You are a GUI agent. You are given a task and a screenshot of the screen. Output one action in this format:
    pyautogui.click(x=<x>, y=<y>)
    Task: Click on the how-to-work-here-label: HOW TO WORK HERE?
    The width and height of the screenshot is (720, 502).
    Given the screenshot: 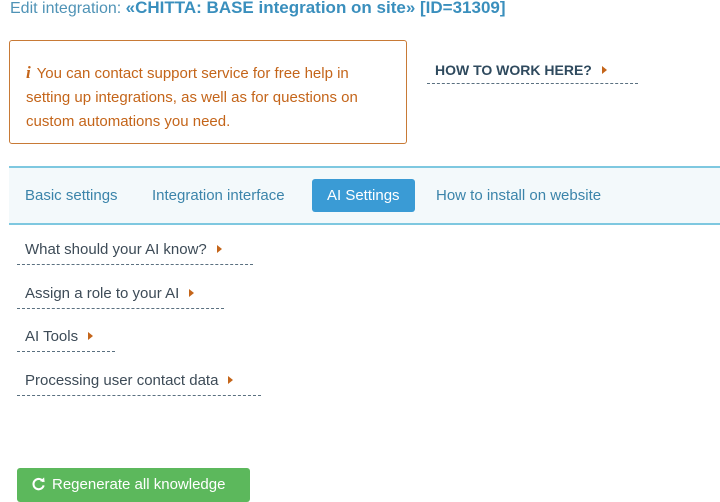 What is the action you would take?
    pyautogui.click(x=513, y=70)
    